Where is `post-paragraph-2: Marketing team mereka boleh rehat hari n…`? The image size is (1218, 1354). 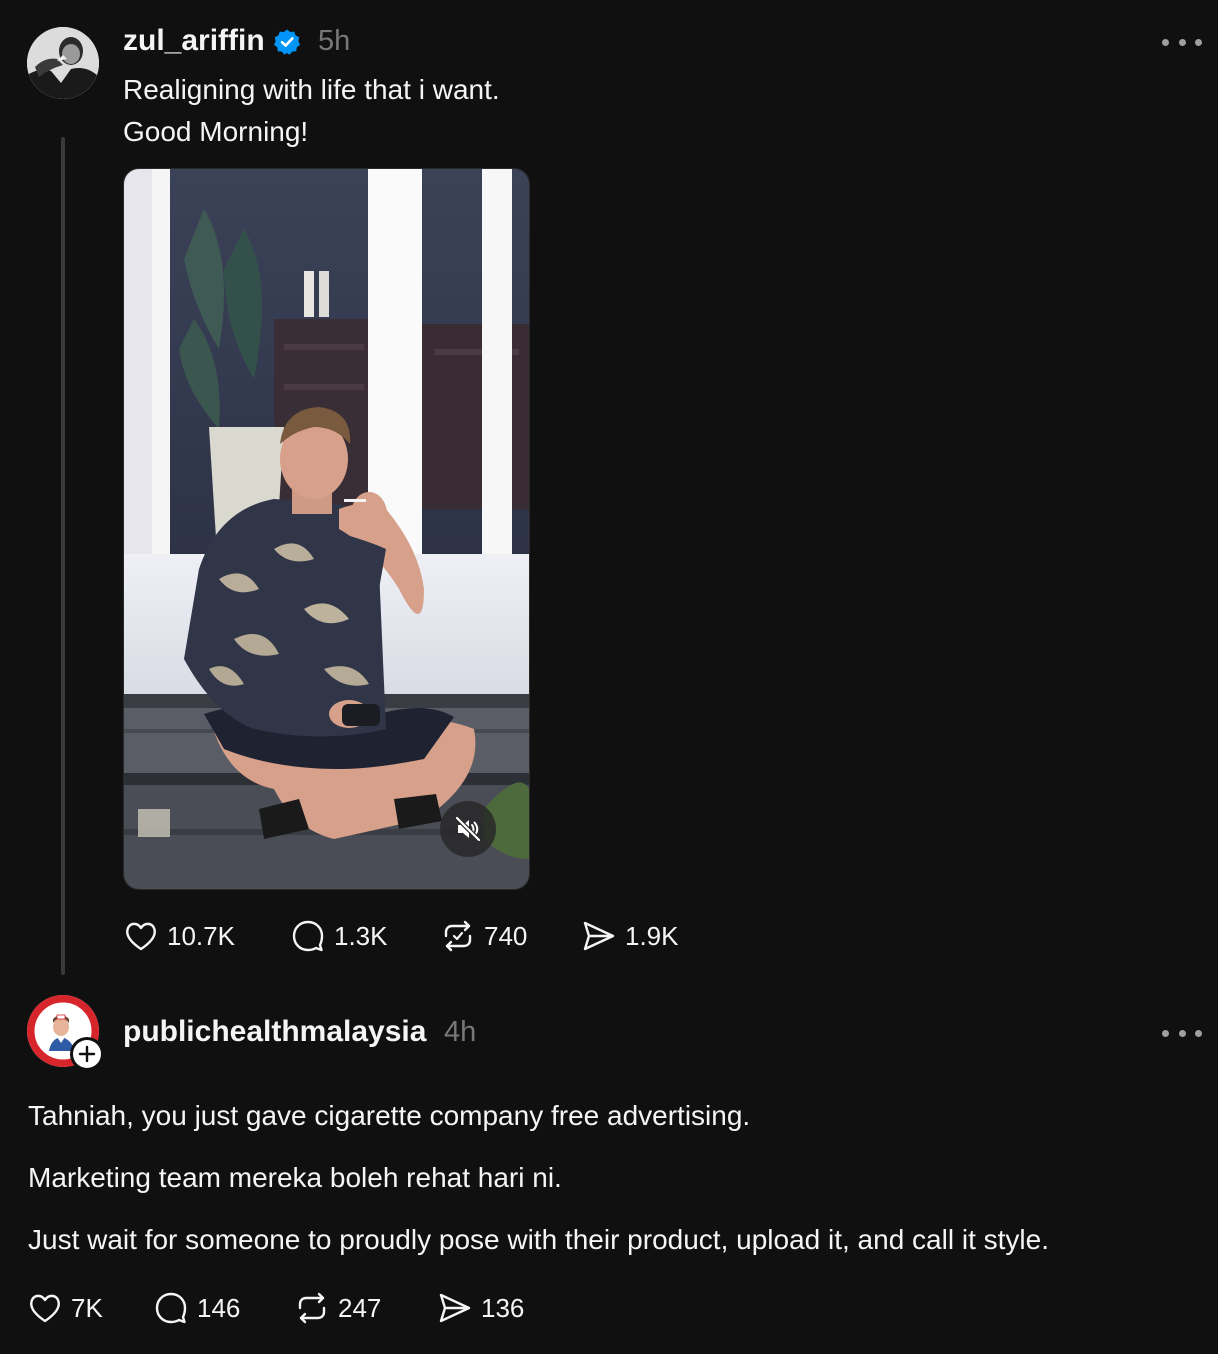
post-paragraph-2: Marketing team mereka boleh rehat hari n… is located at coordinates (295, 1177).